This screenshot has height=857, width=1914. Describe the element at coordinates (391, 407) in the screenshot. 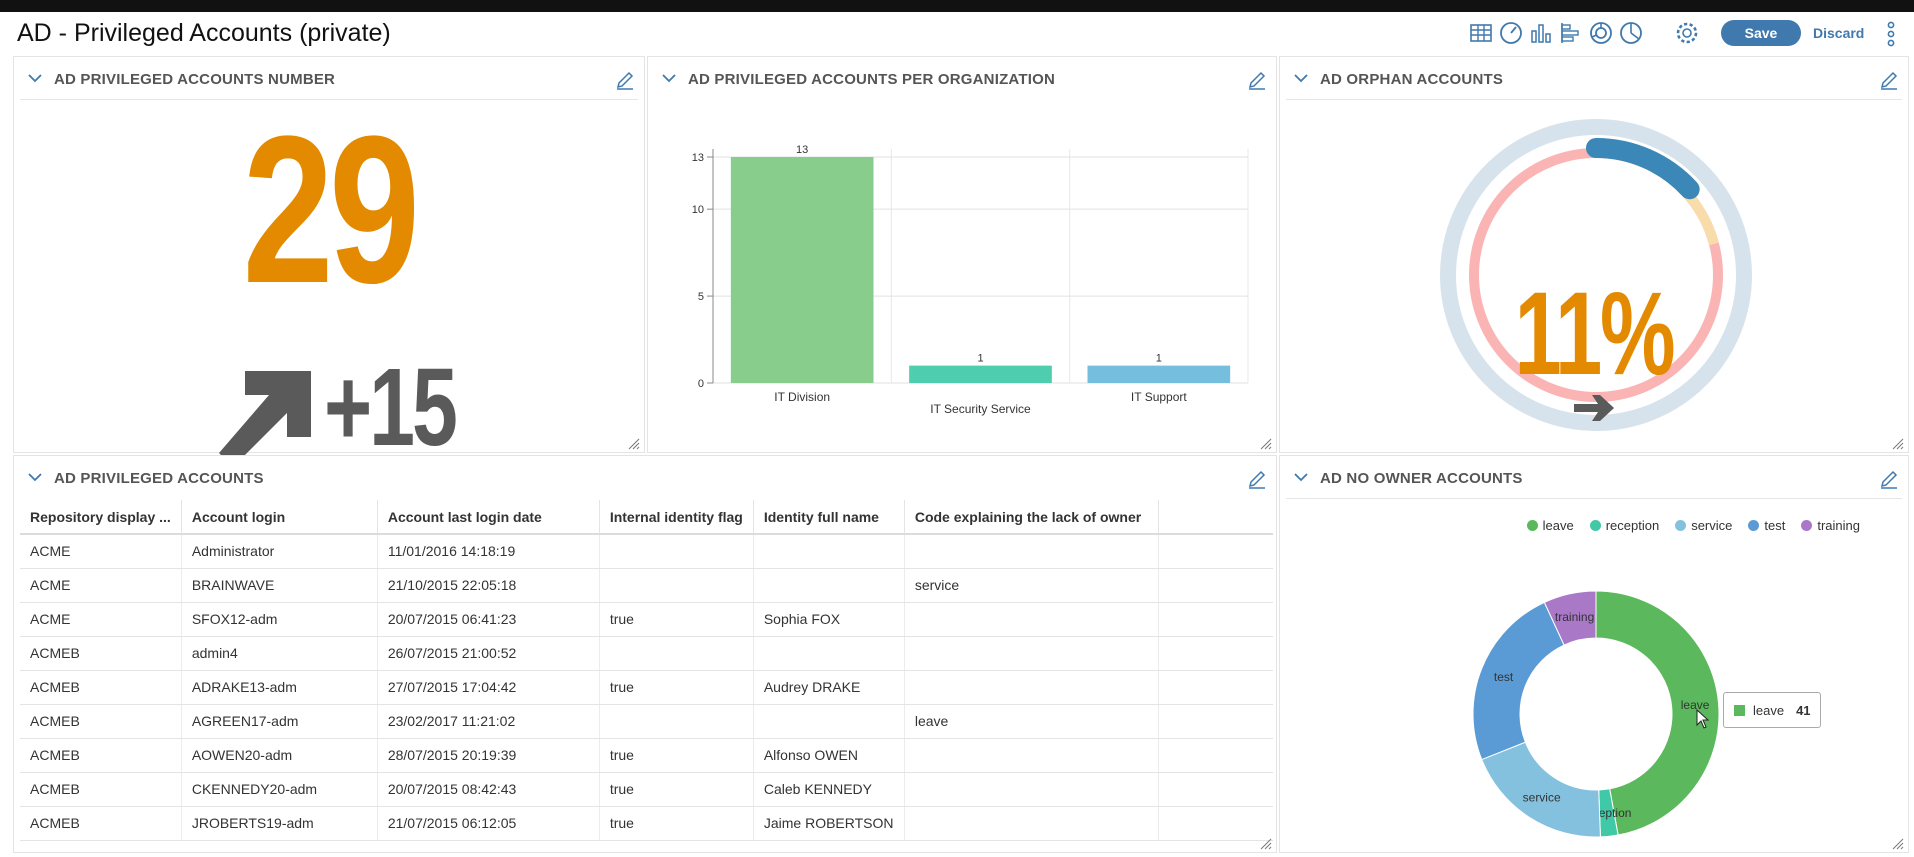

I see `kpi-delta: +15` at that location.